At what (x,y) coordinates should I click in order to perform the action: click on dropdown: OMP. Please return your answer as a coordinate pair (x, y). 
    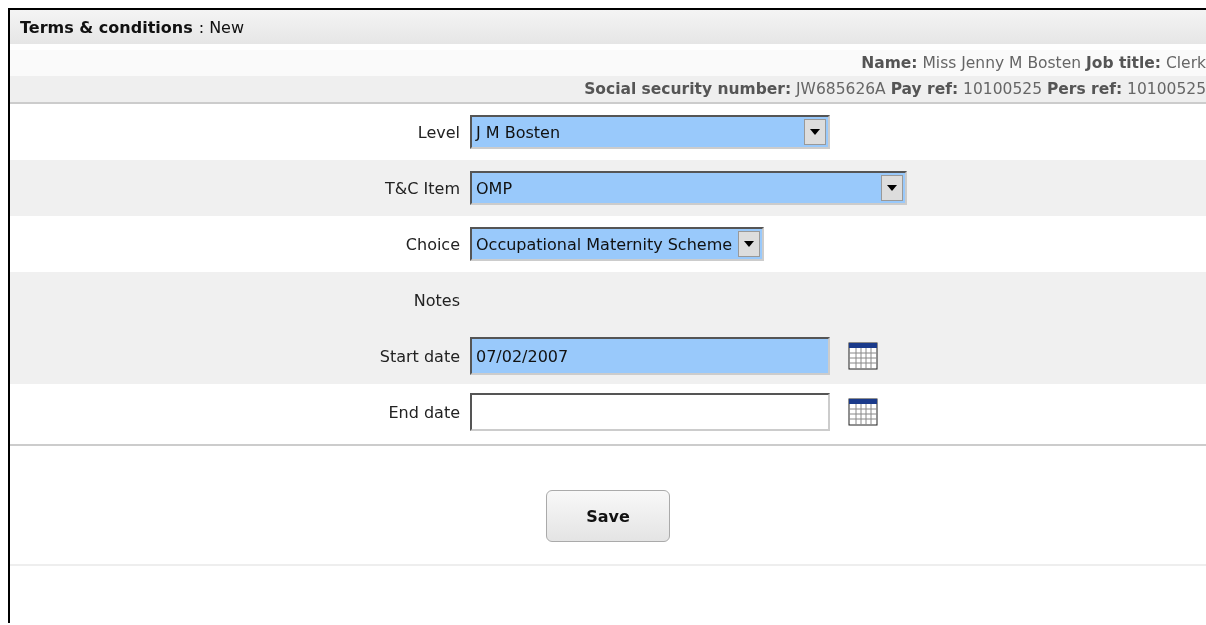
    Looking at the image, I should click on (688, 188).